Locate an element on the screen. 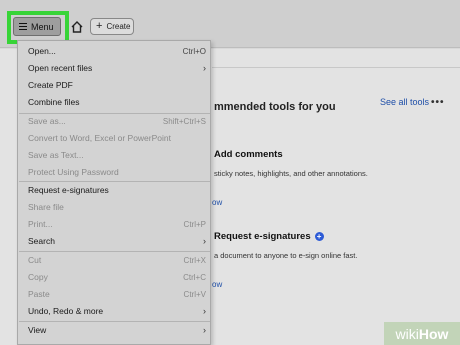 The image size is (460, 345). menu-item-save-as: Save as... Shift+Ctrl+S is located at coordinates (117, 121).